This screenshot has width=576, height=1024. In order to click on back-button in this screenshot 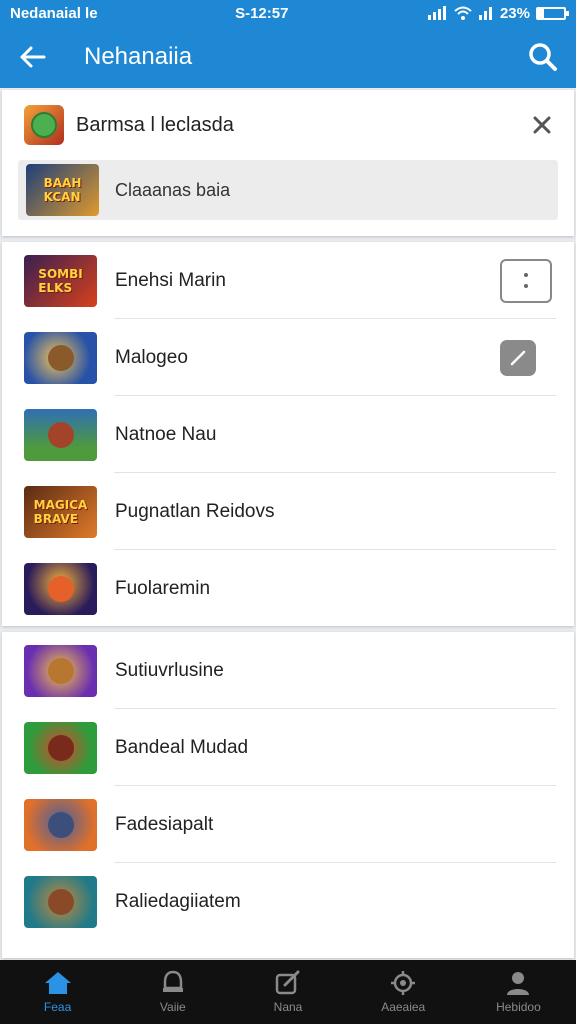, I will do `click(32, 57)`.